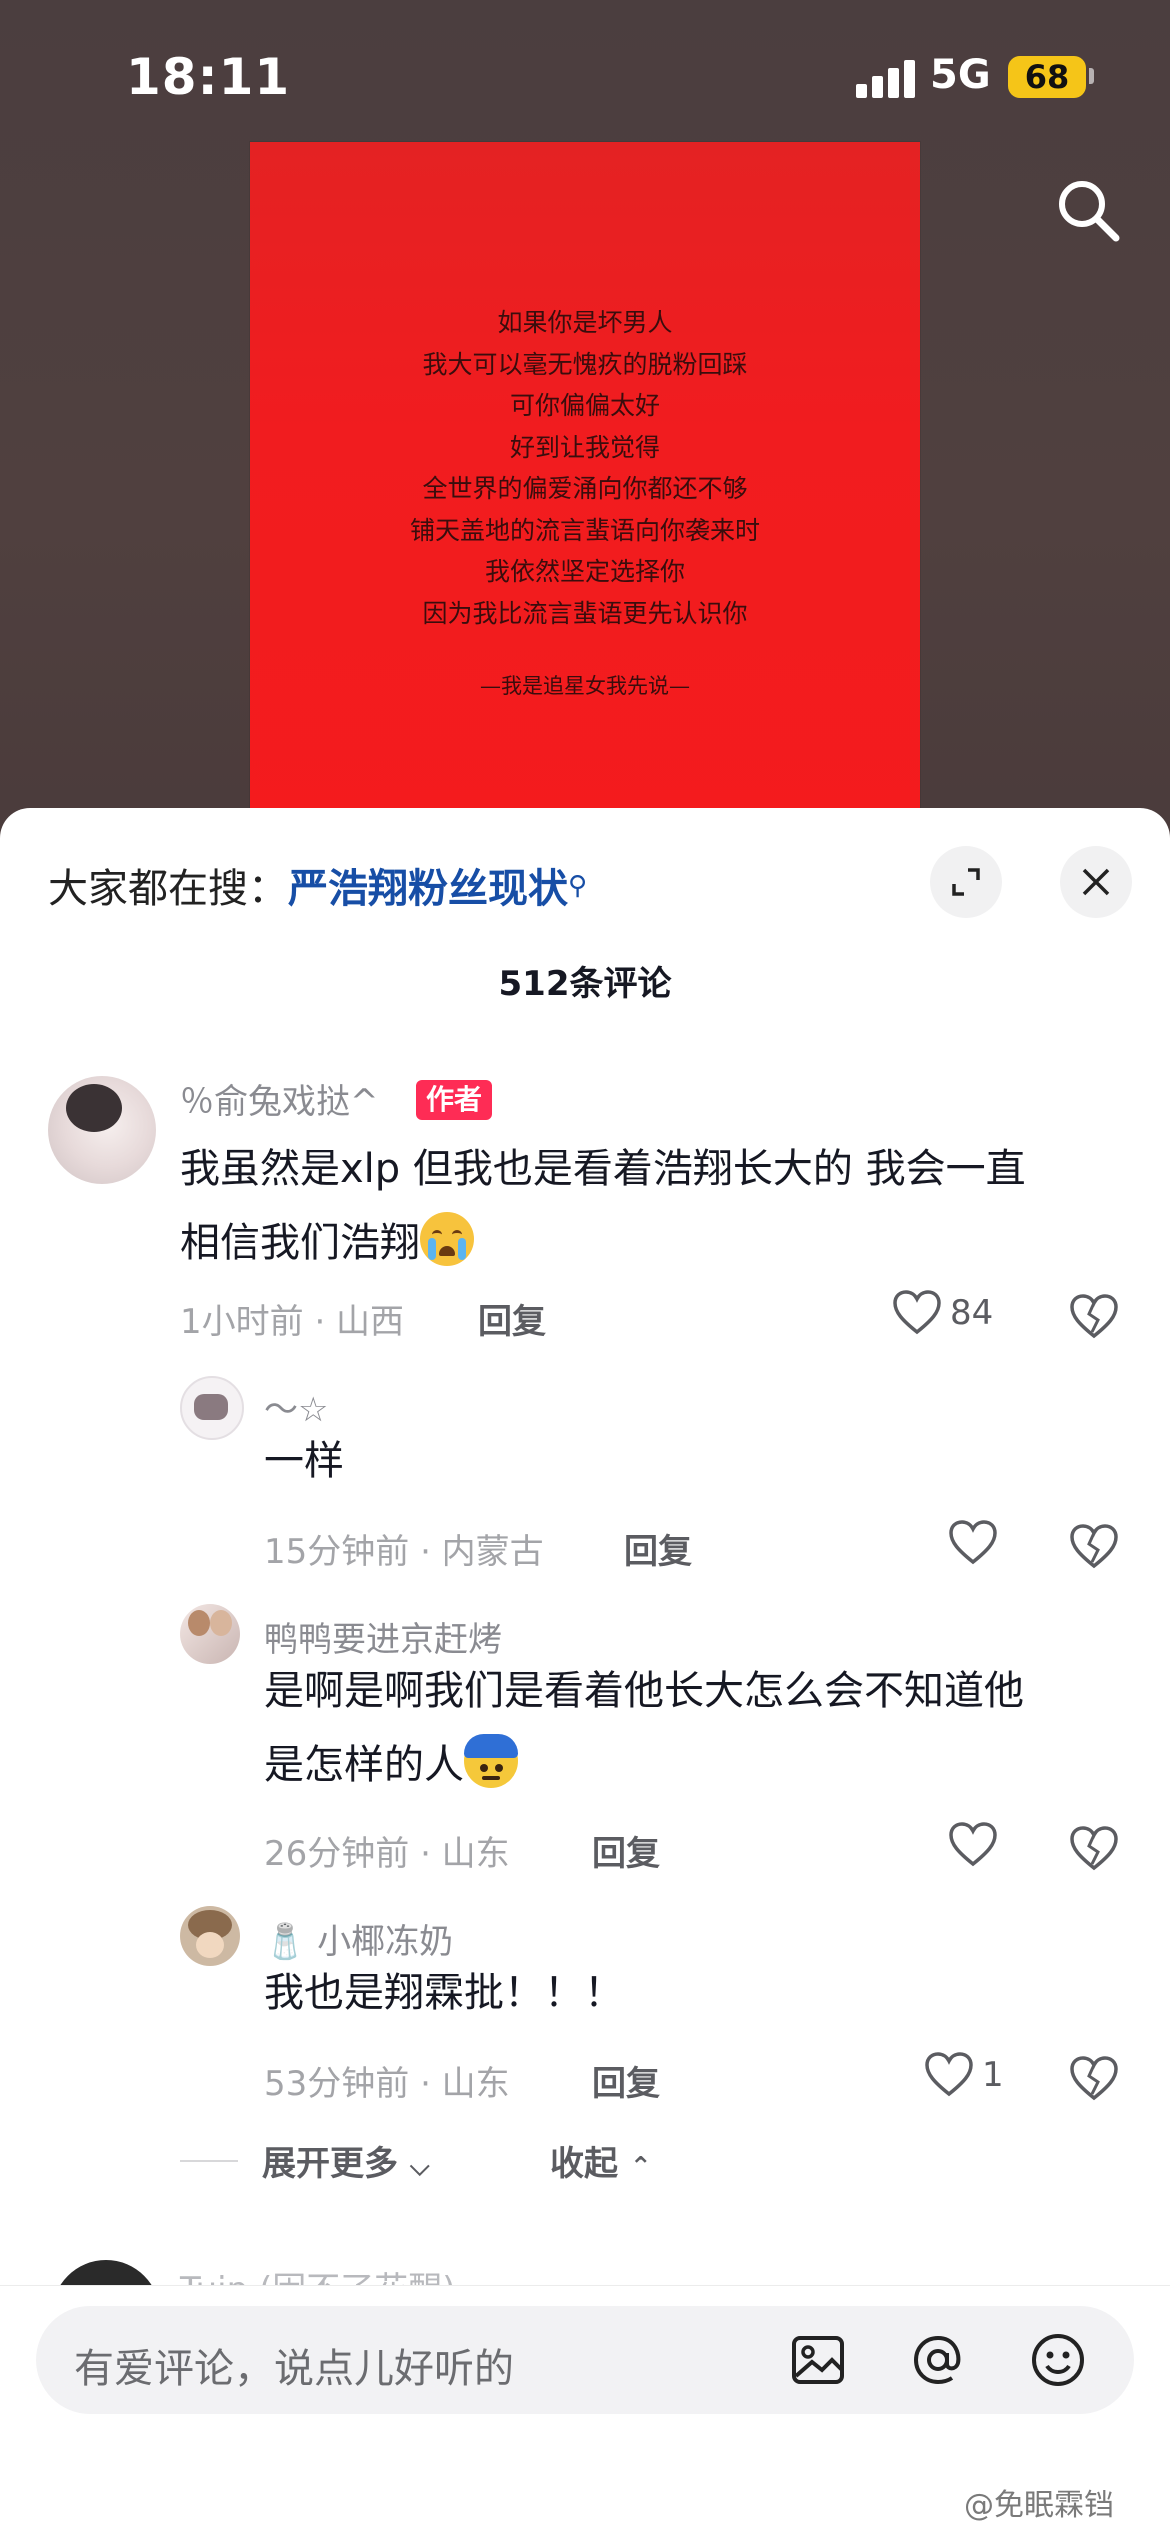 The height and width of the screenshot is (2533, 1170). Describe the element at coordinates (444, 1993) in the screenshot. I see `reply-text: 我也是翔霖批！！！` at that location.